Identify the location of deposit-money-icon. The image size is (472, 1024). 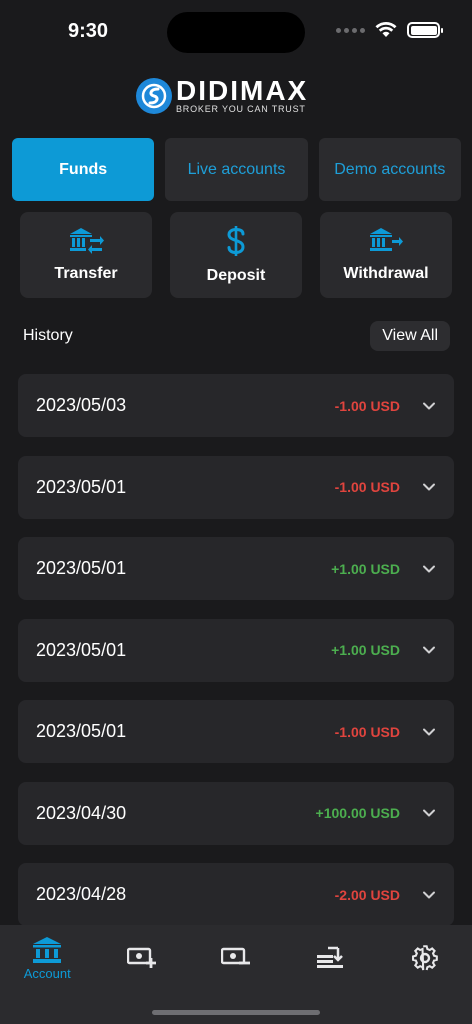
(141, 957).